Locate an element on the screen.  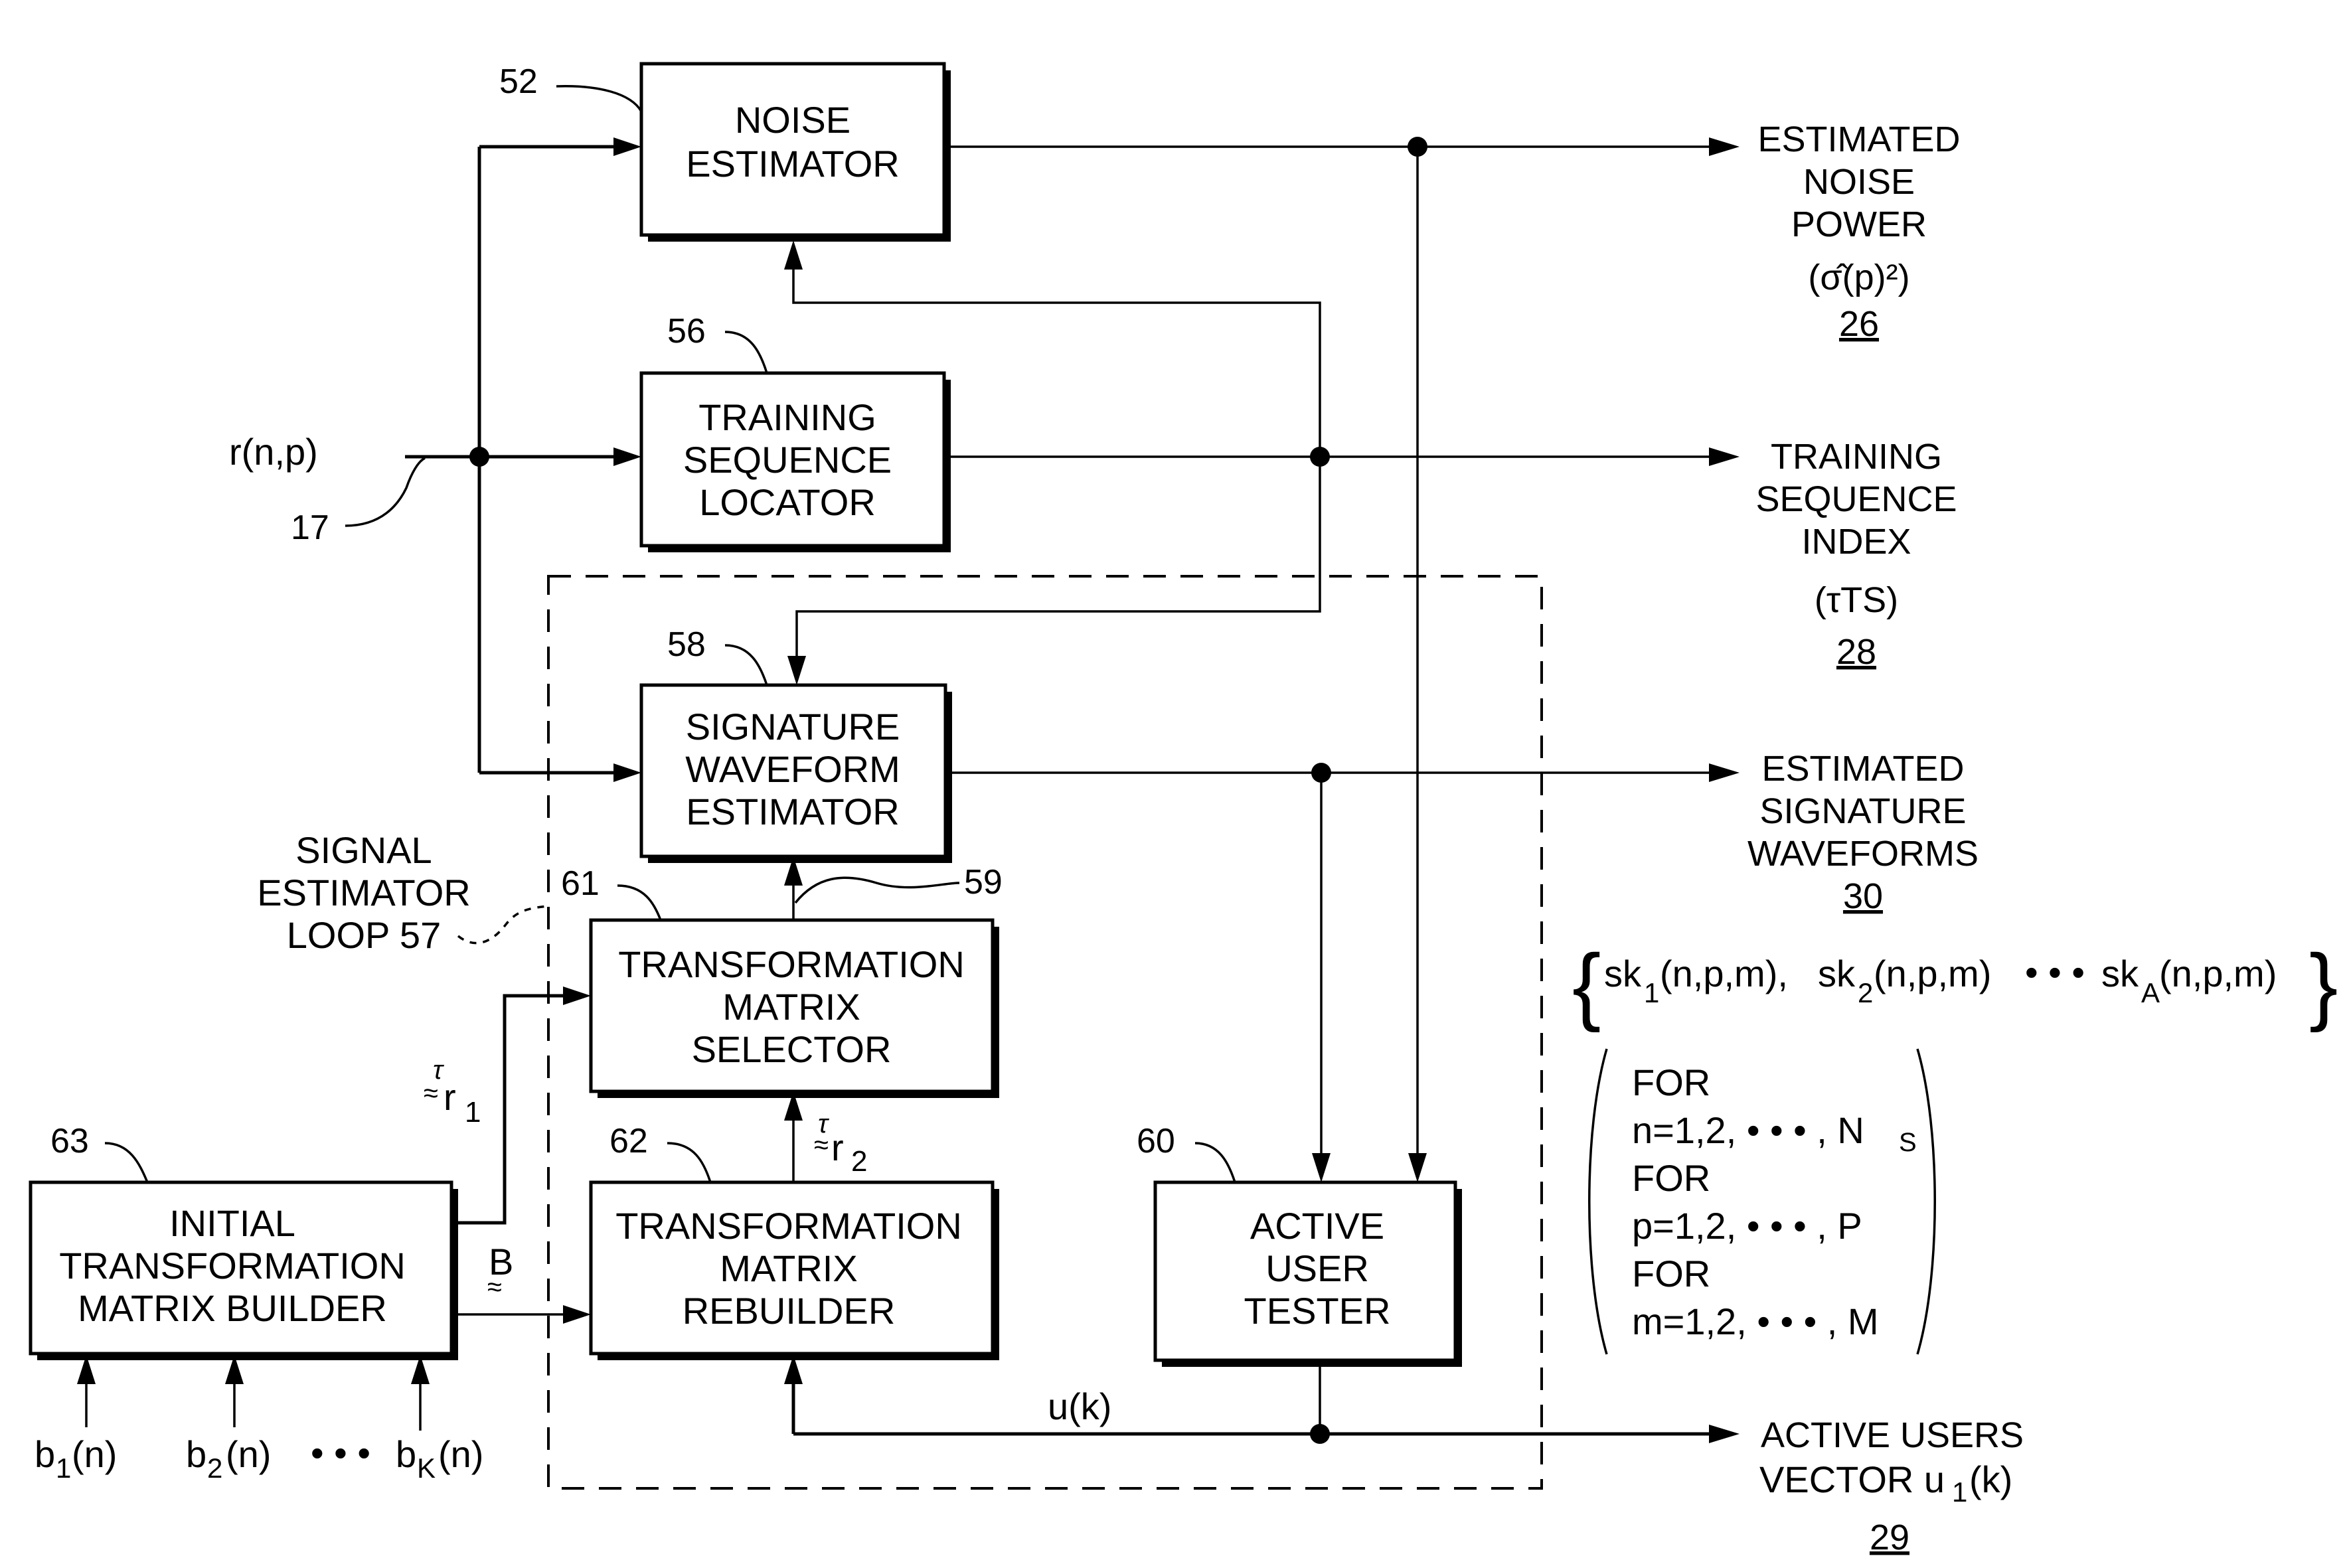
svg-text: NOISE is located at coordinates (1859, 182).